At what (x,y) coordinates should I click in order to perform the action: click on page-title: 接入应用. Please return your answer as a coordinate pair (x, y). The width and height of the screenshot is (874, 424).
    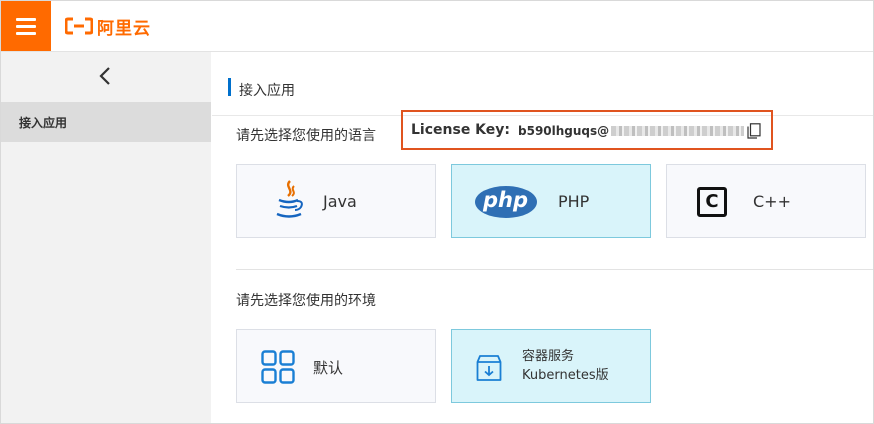
    Looking at the image, I should click on (267, 91).